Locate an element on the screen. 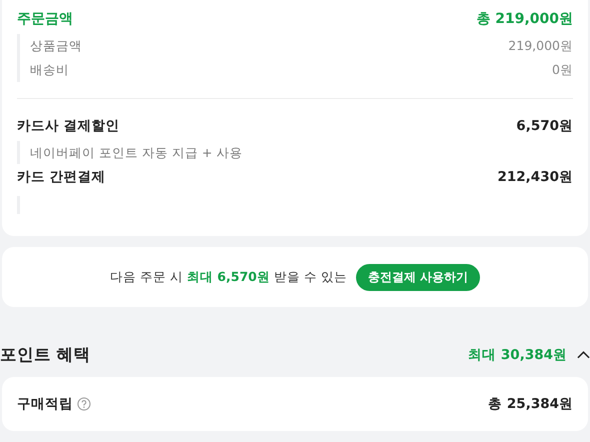  breakdown-value: 0원 is located at coordinates (562, 70).